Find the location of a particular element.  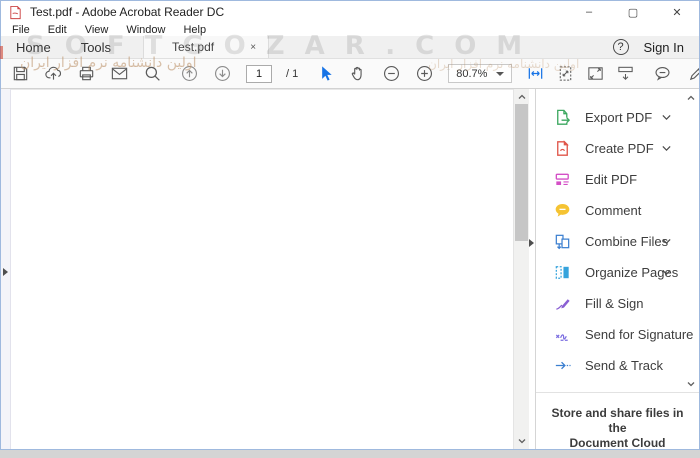

pdf-app-icon is located at coordinates (15, 12).